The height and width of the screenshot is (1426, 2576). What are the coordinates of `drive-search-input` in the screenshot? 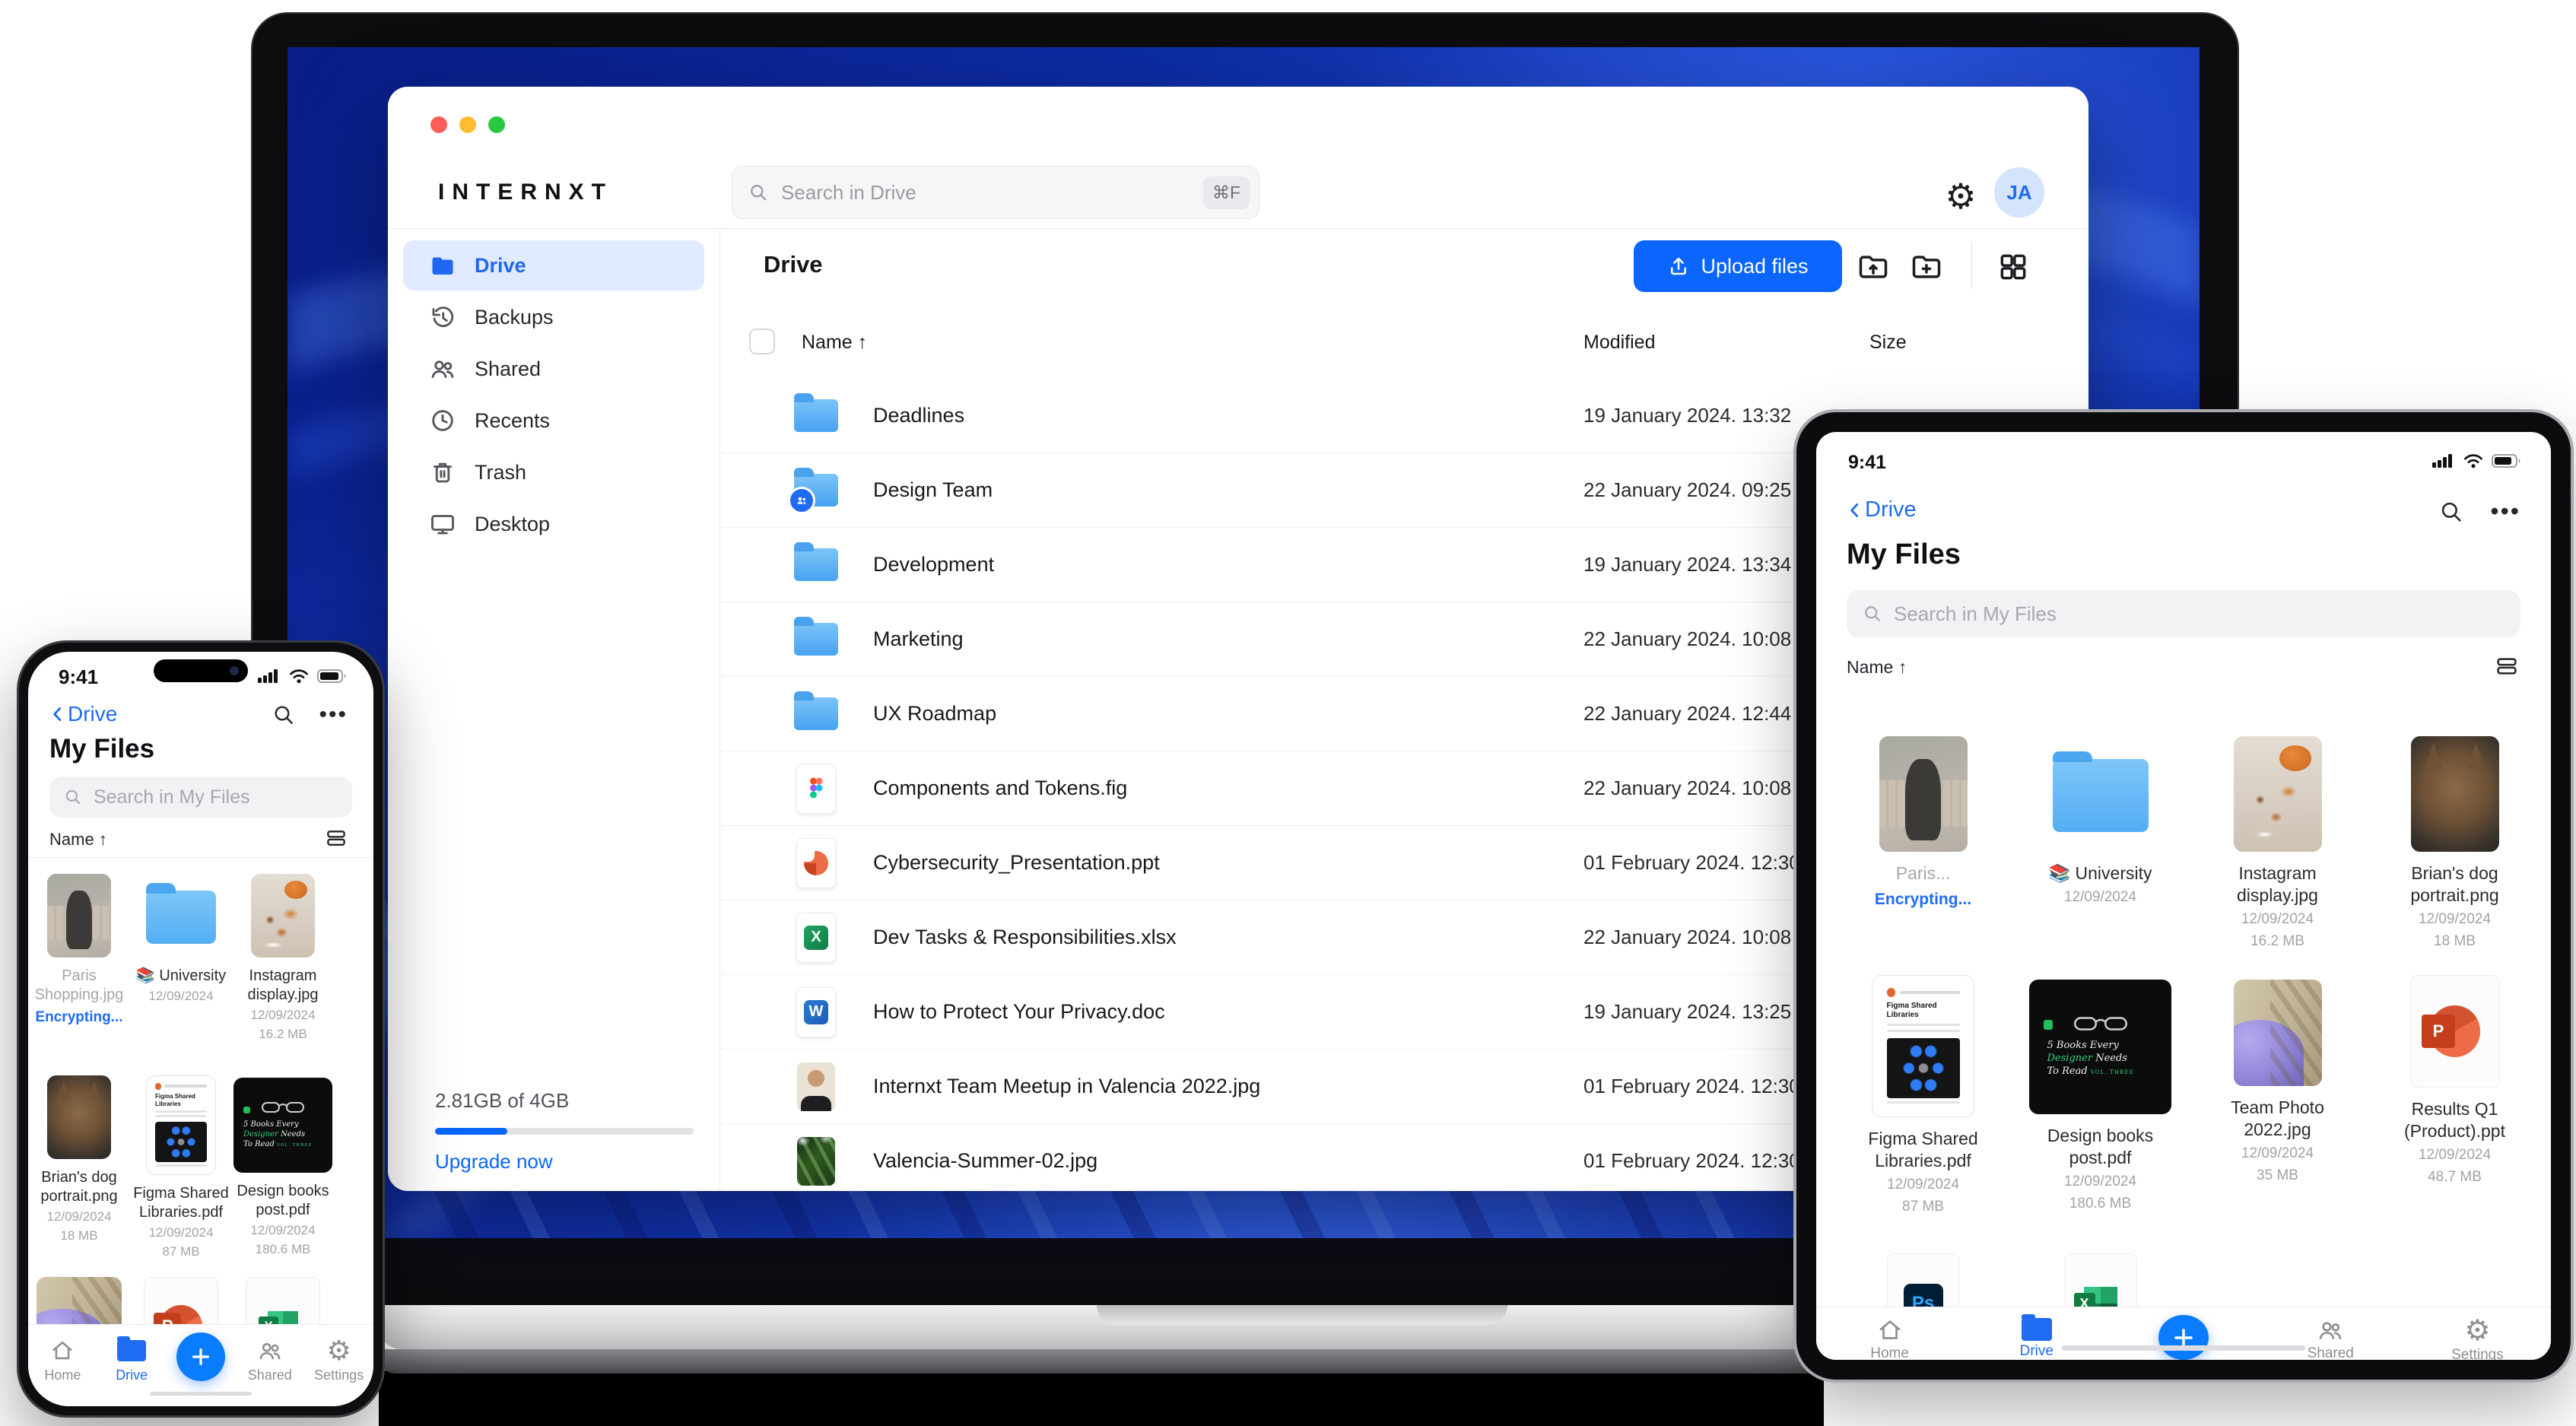 It's located at (991, 192).